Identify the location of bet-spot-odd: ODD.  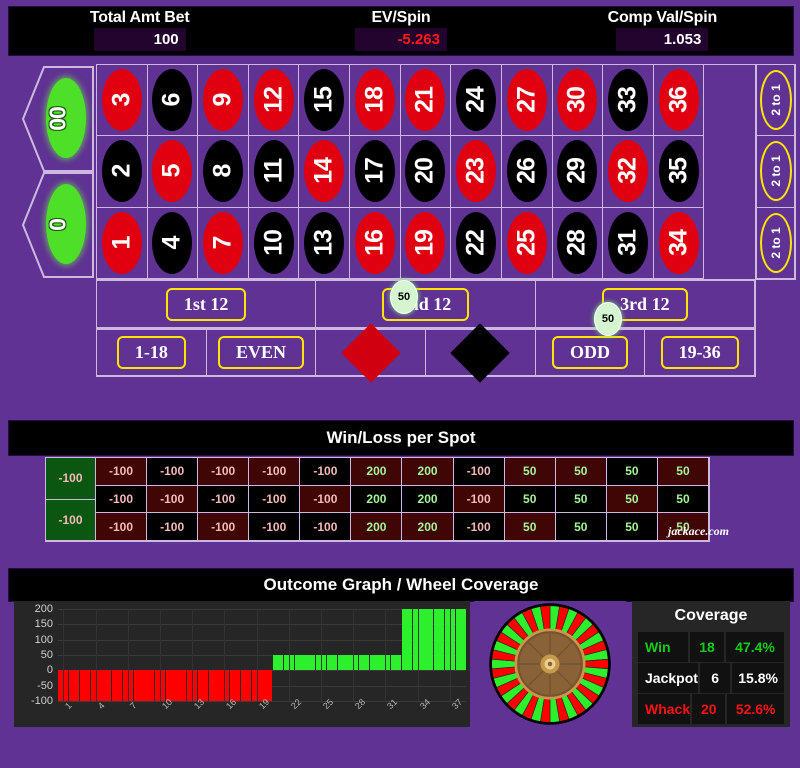
(590, 352).